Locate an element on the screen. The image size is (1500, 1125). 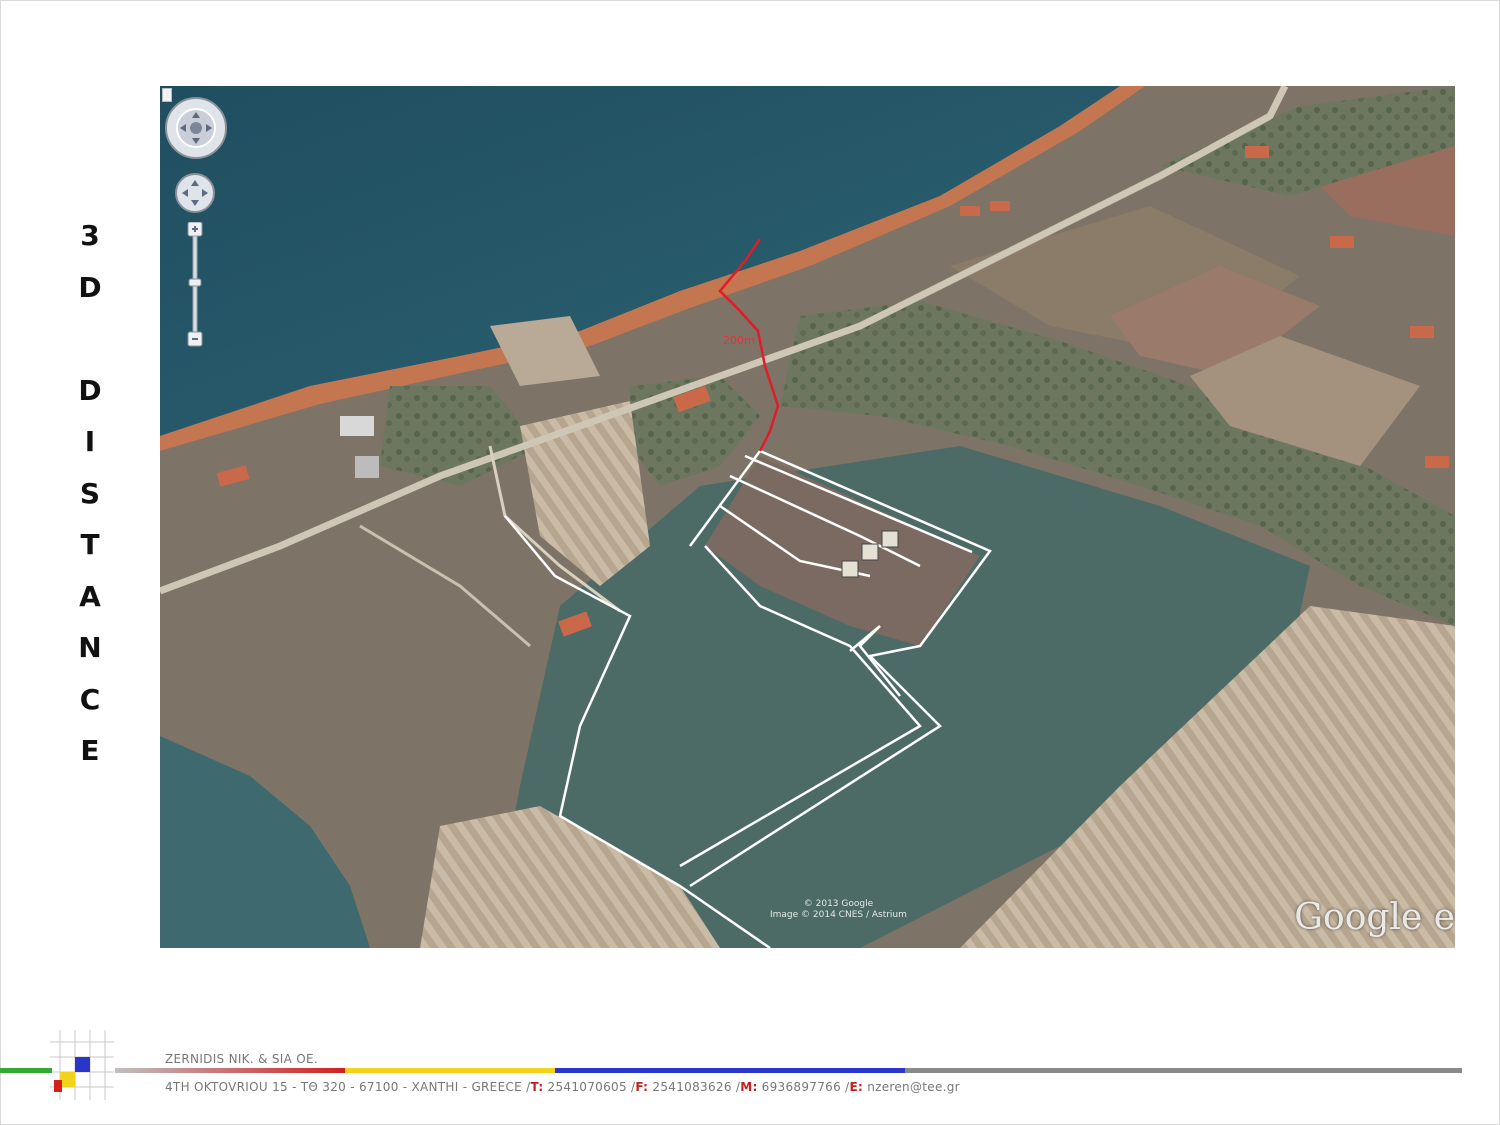
look-around-icon is located at coordinates (196, 128).